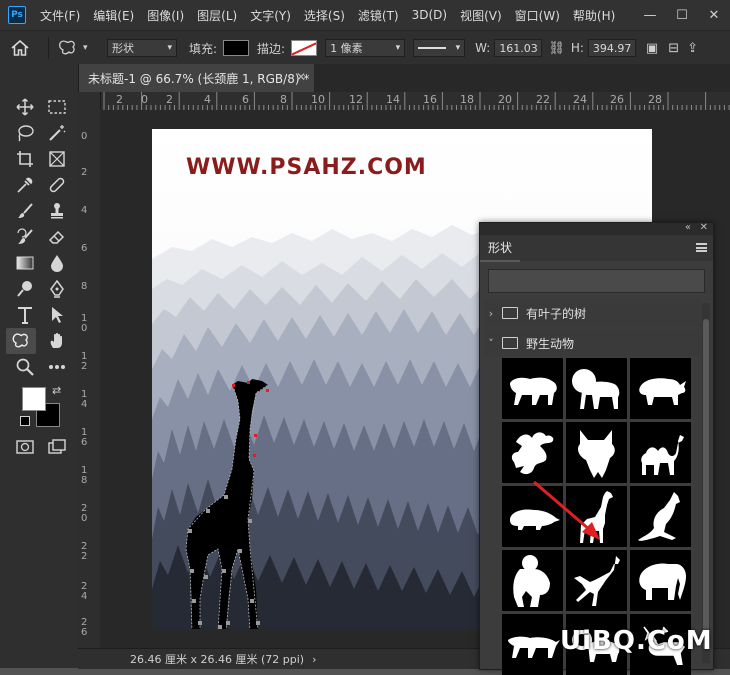  Describe the element at coordinates (577, 48) in the screenshot. I see `height-label: H:` at that location.